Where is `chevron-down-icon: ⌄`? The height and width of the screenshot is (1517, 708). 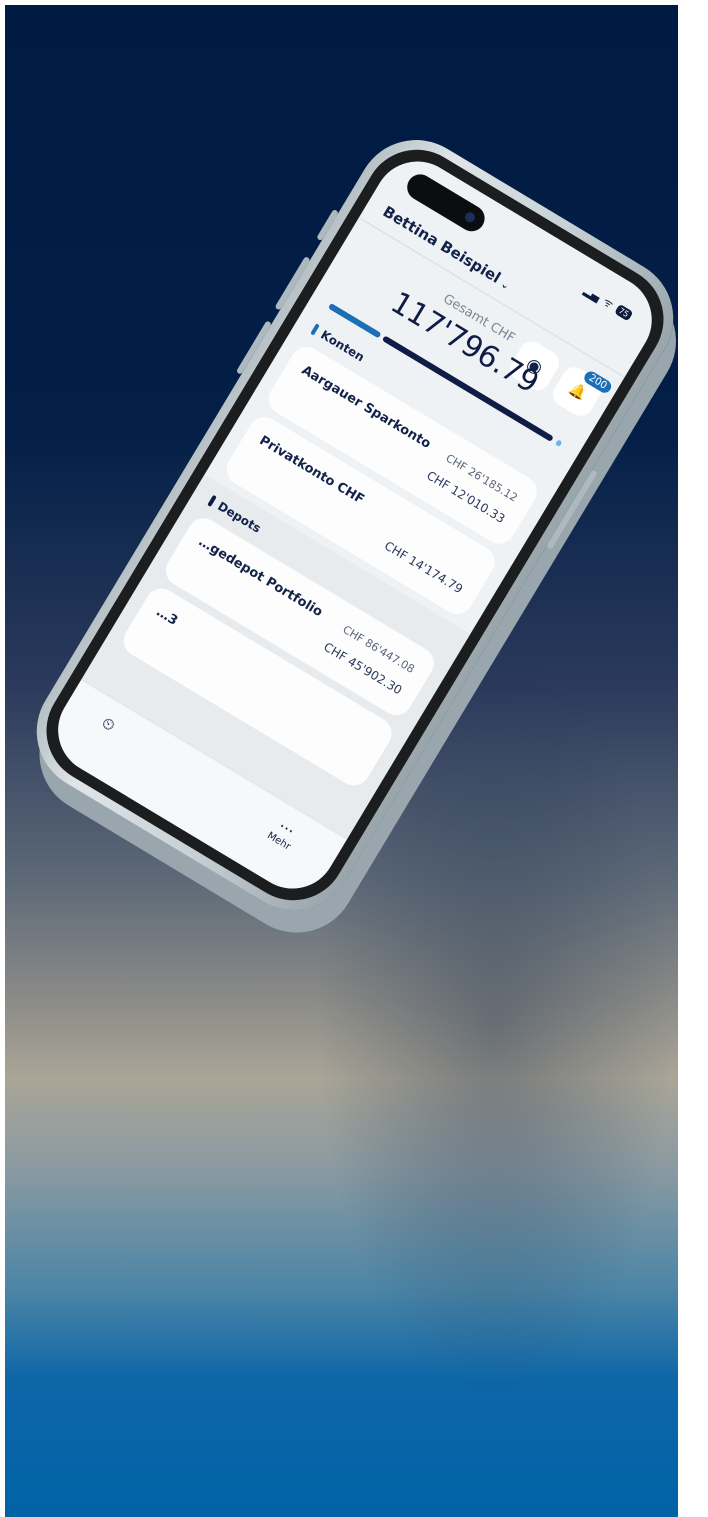 chevron-down-icon: ⌄ is located at coordinates (505, 285).